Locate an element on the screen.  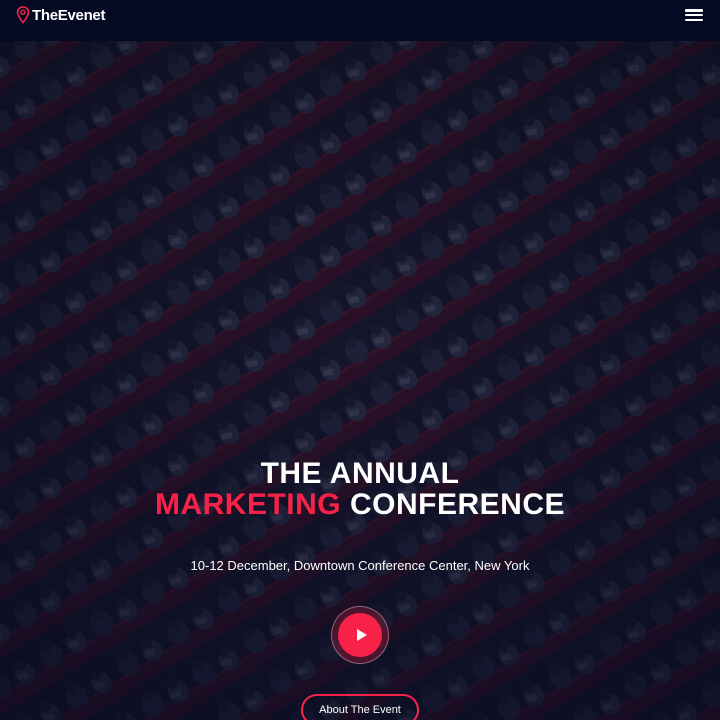
play-icon is located at coordinates (361, 635).